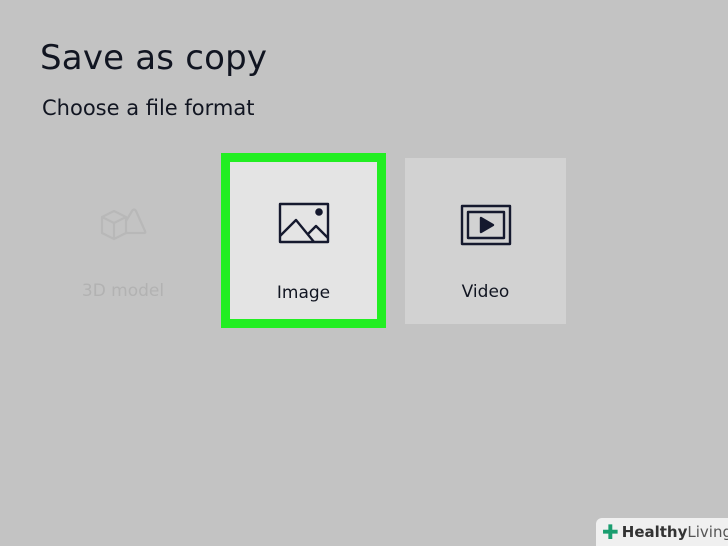 The image size is (728, 546). I want to click on plus-icon: ✚, so click(610, 532).